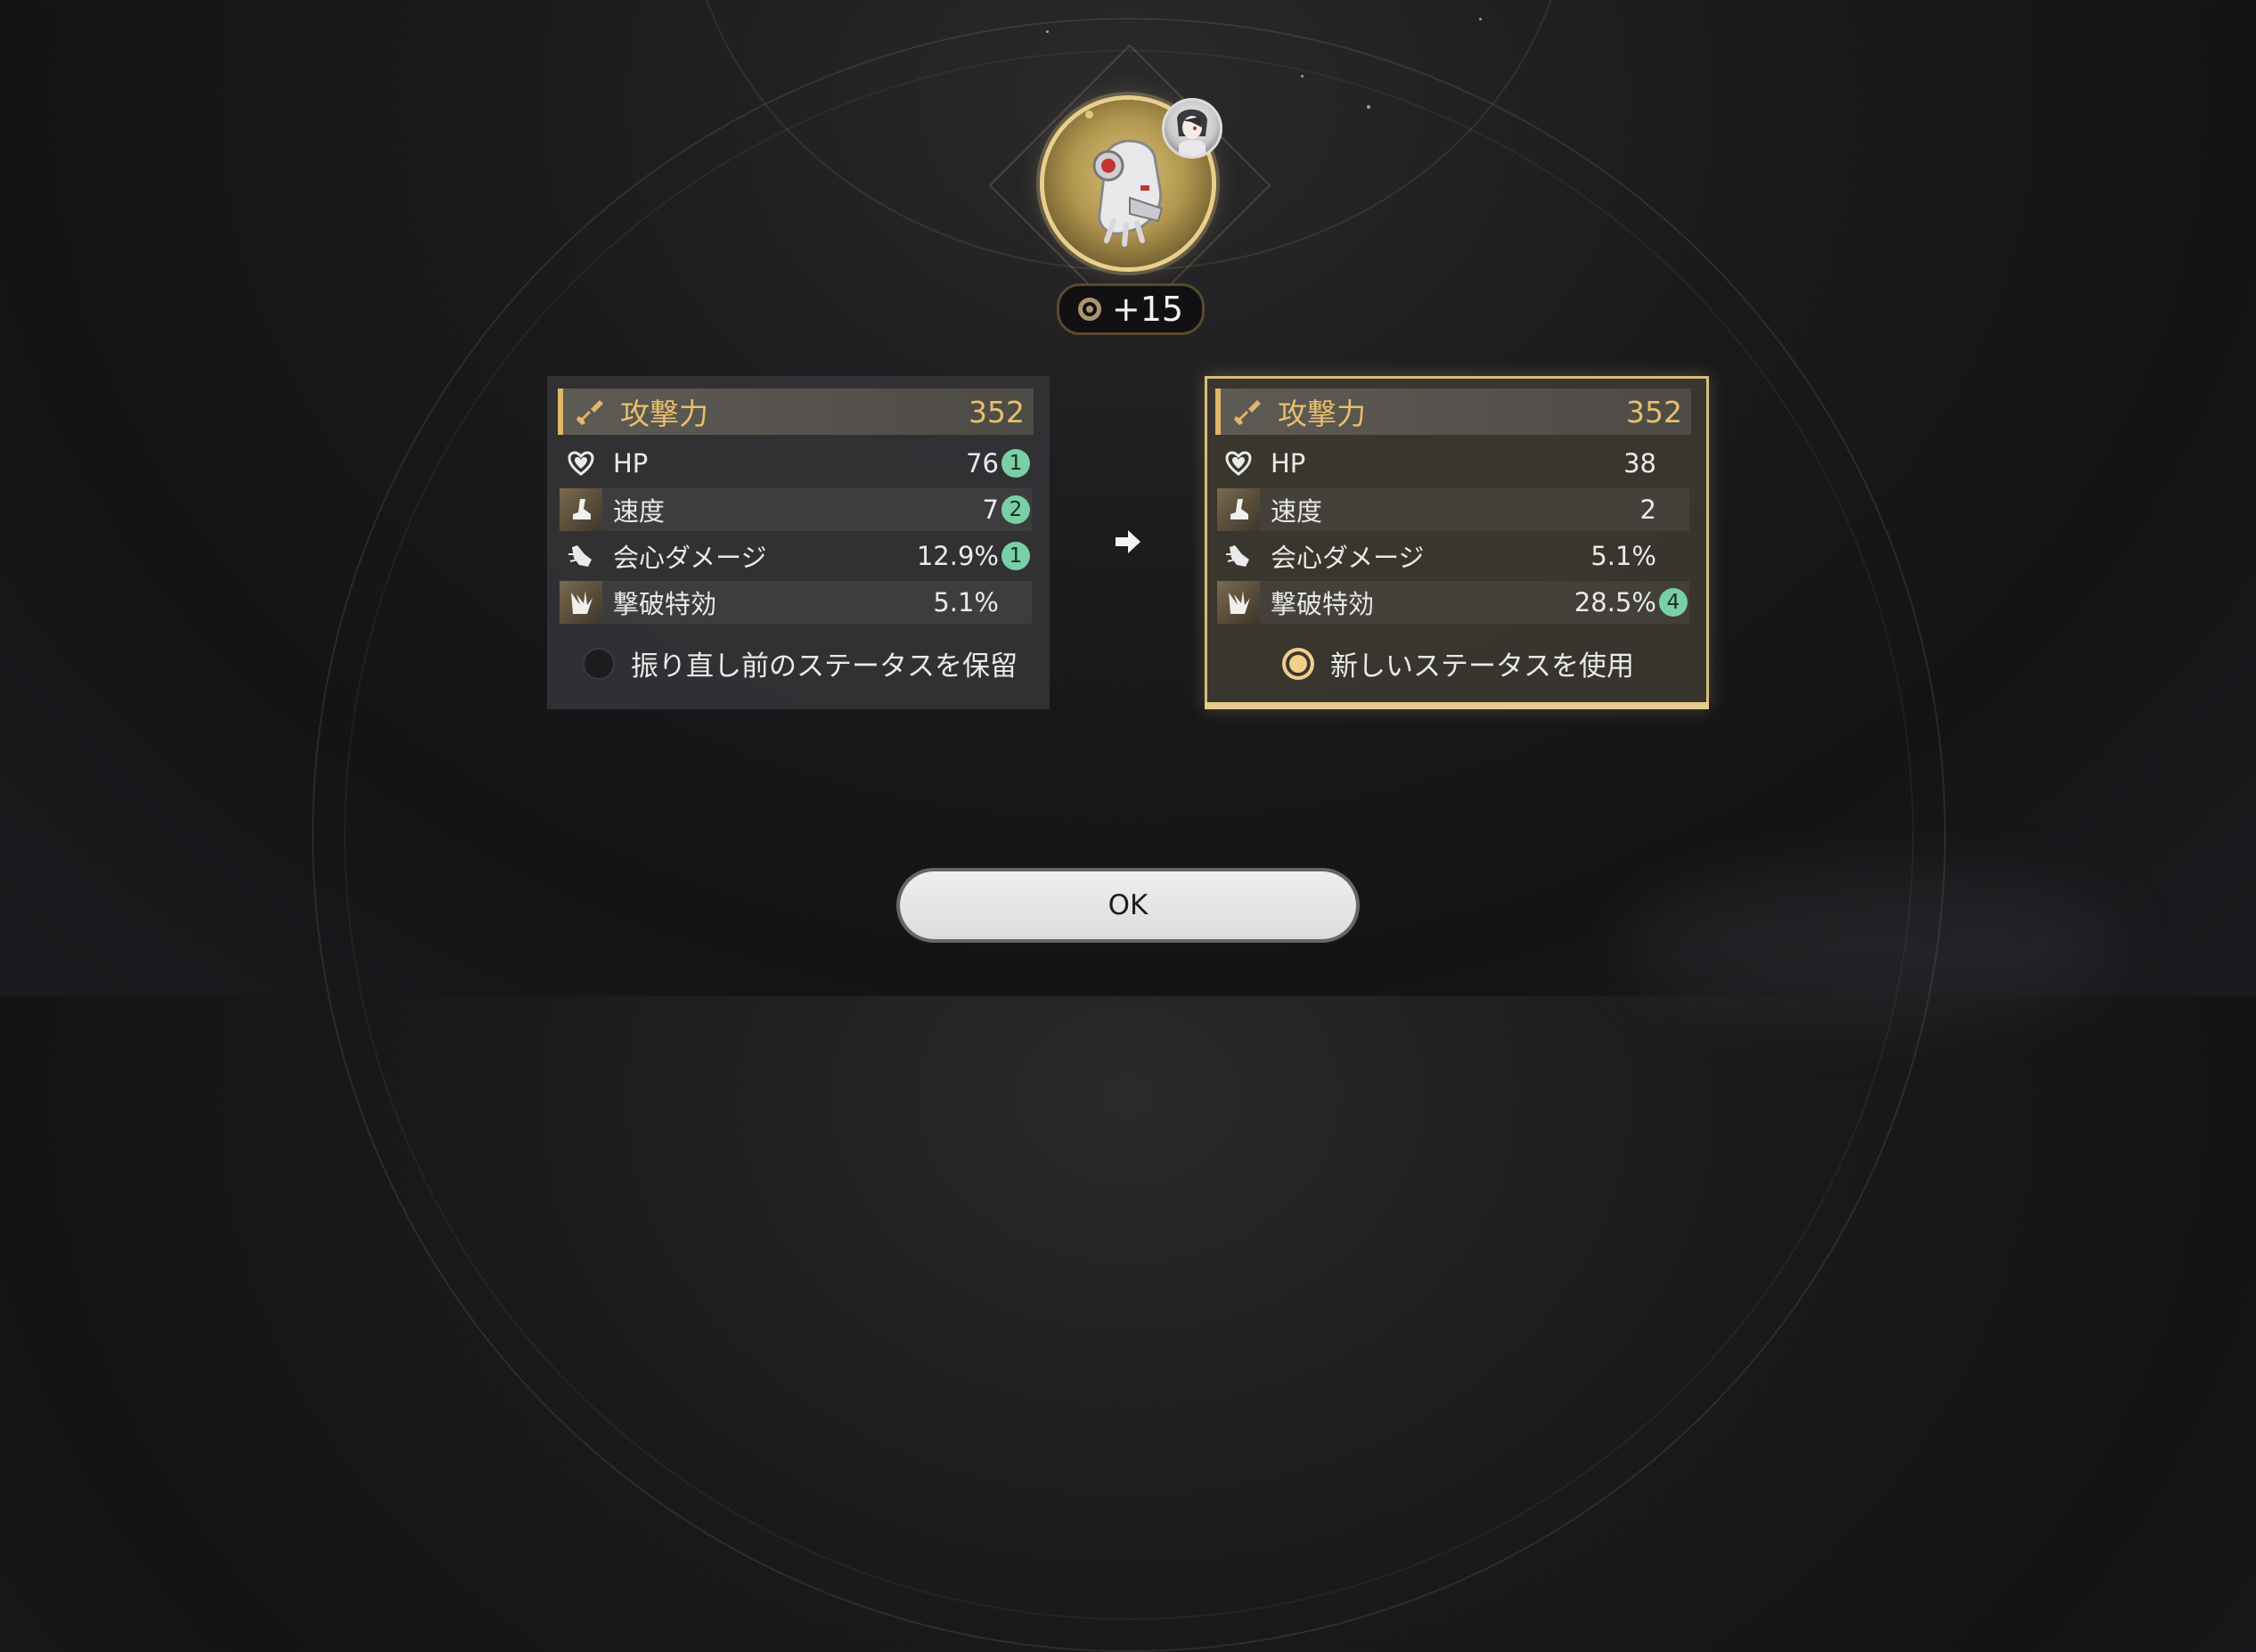  What do you see at coordinates (1128, 905) in the screenshot?
I see `ok-button: OK` at bounding box center [1128, 905].